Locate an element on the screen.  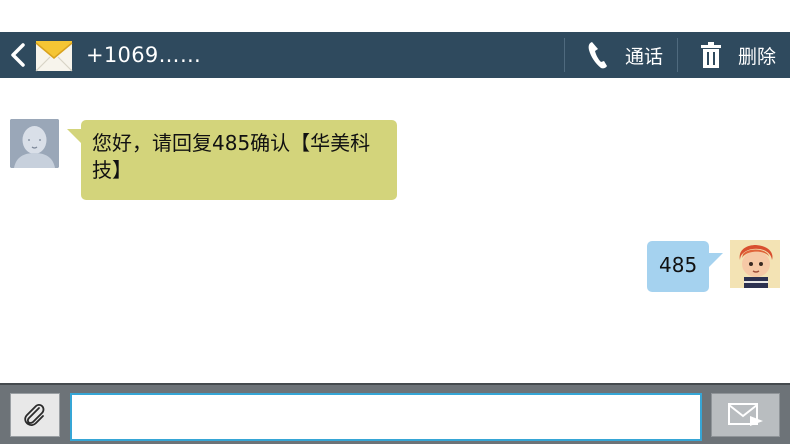
sender-avatar is located at coordinates (34, 143).